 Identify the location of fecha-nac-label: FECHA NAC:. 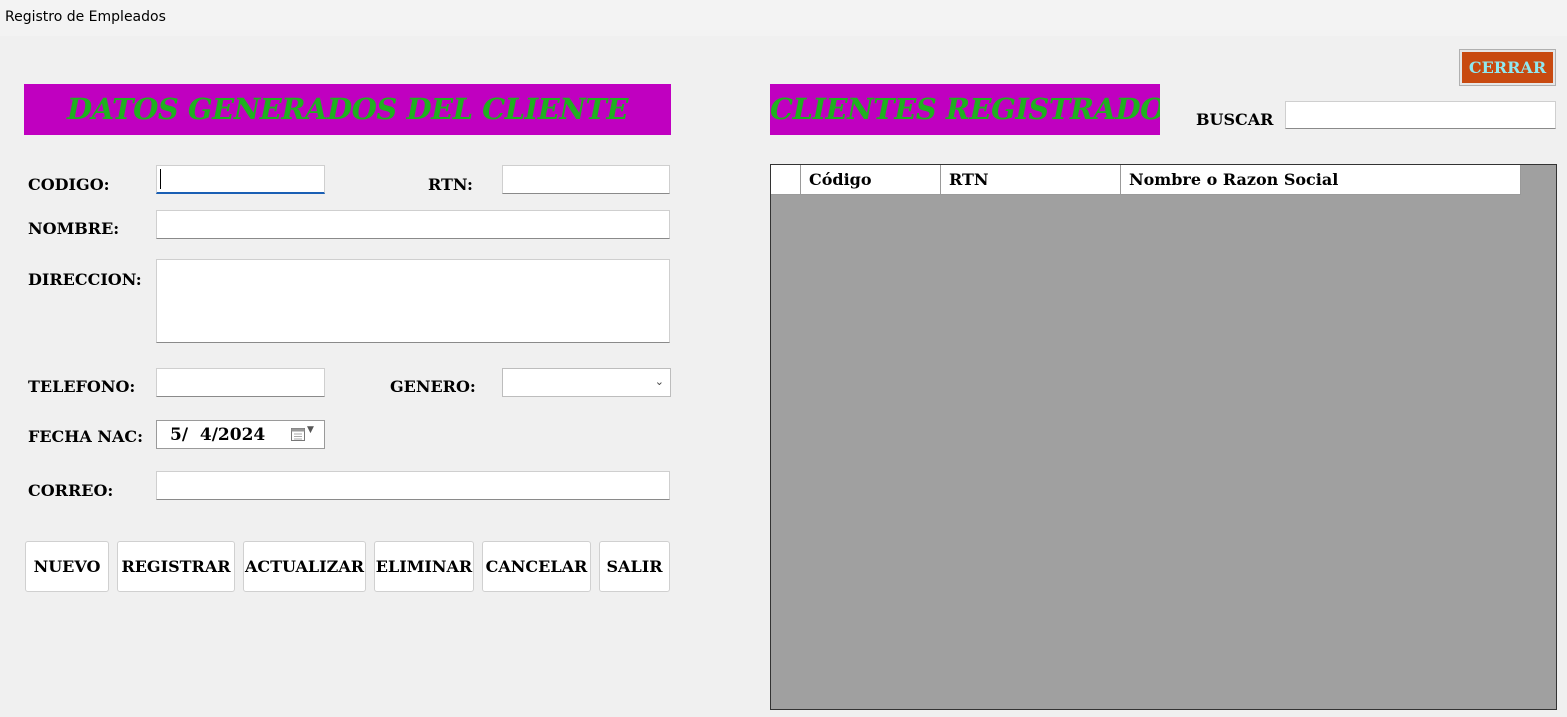
(86, 436).